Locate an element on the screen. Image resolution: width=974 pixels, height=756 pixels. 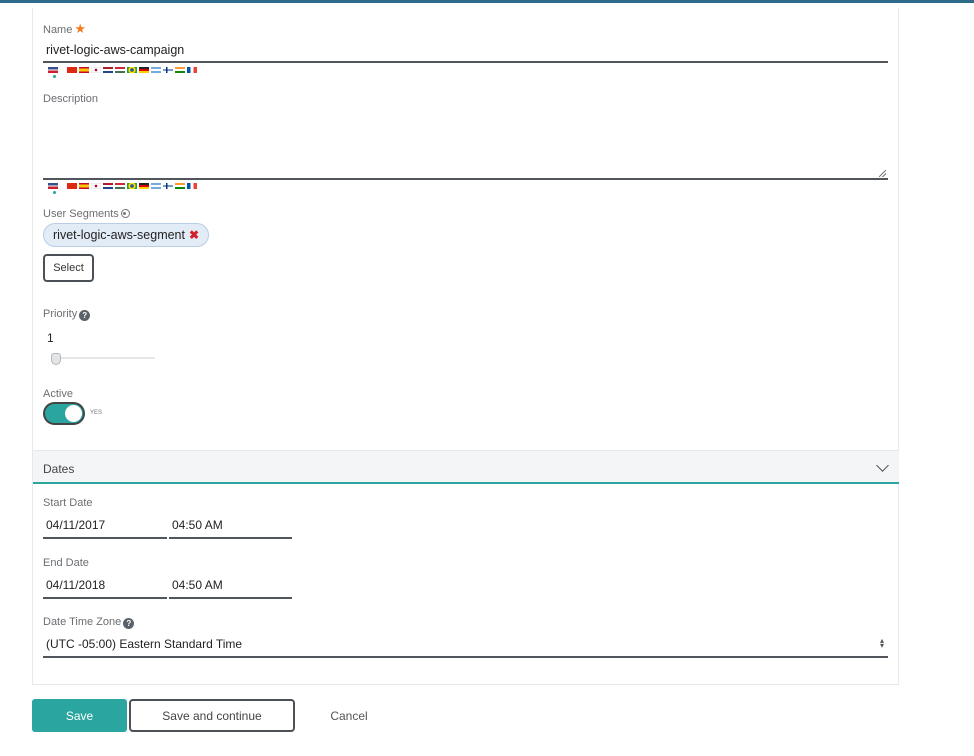
save-button: Save is located at coordinates (79, 715).